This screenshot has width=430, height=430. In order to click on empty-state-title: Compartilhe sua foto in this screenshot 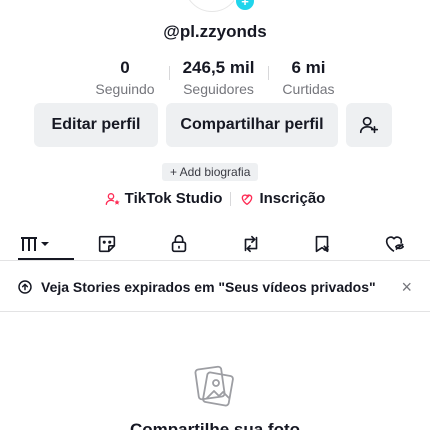, I will do `click(214, 425)`.